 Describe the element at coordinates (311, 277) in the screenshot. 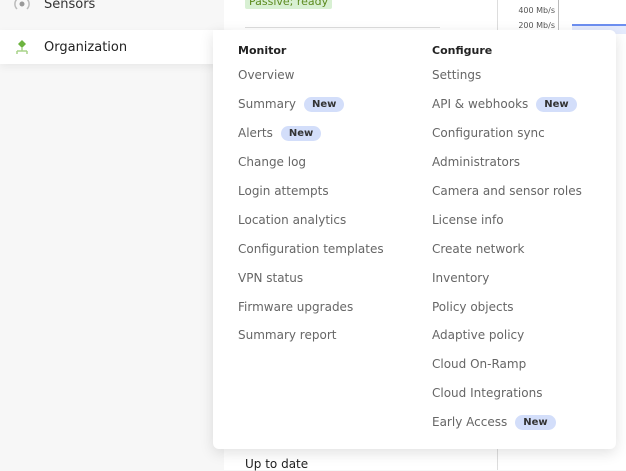

I see `menu-item-vpn-status: VPN status` at that location.